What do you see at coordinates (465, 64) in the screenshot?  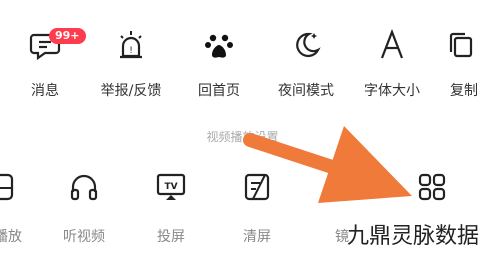 I see `copy-button: 复制` at bounding box center [465, 64].